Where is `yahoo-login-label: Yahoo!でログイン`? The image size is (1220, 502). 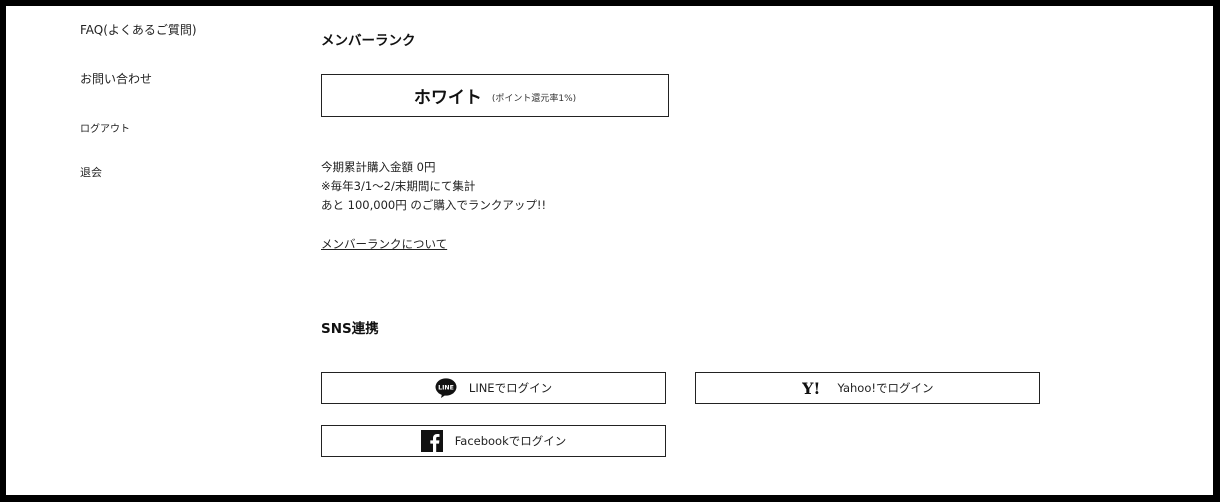
yahoo-login-label: Yahoo!でログイン is located at coordinates (885, 388).